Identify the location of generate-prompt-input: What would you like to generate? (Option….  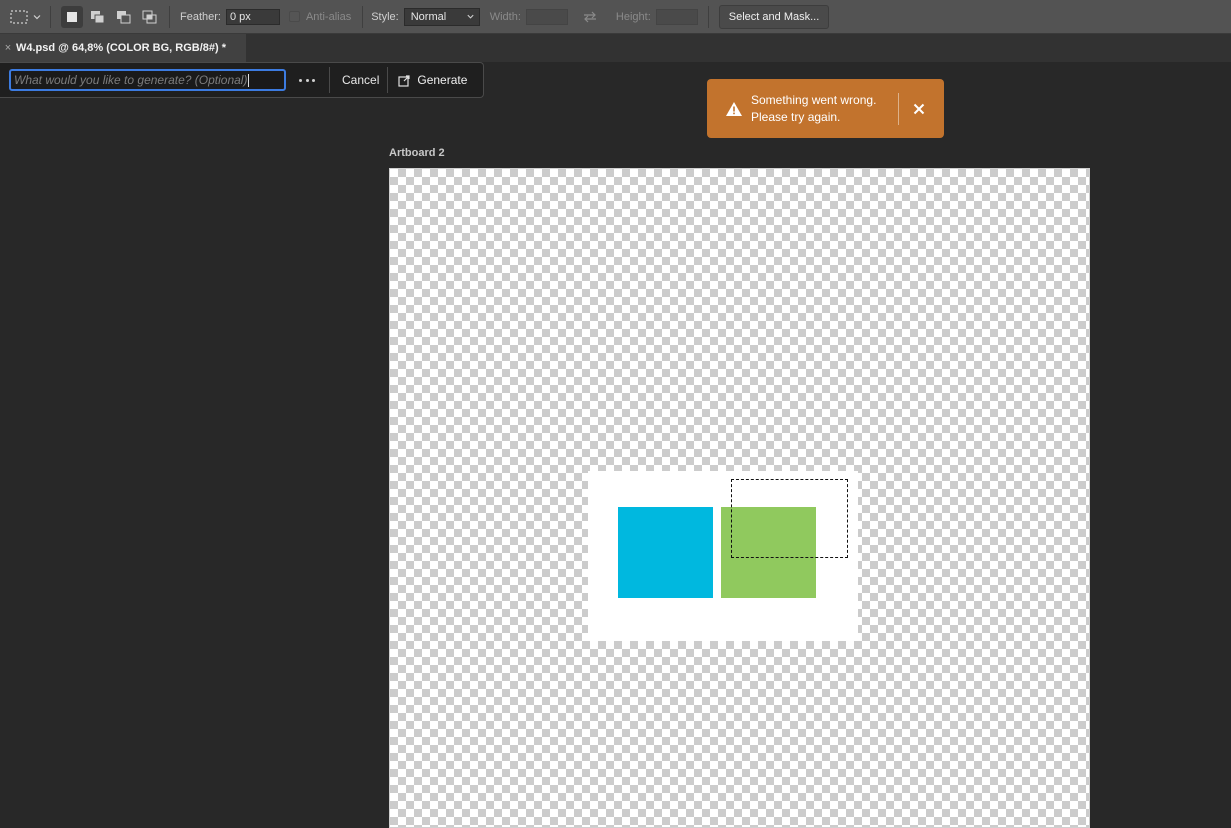
(147, 80).